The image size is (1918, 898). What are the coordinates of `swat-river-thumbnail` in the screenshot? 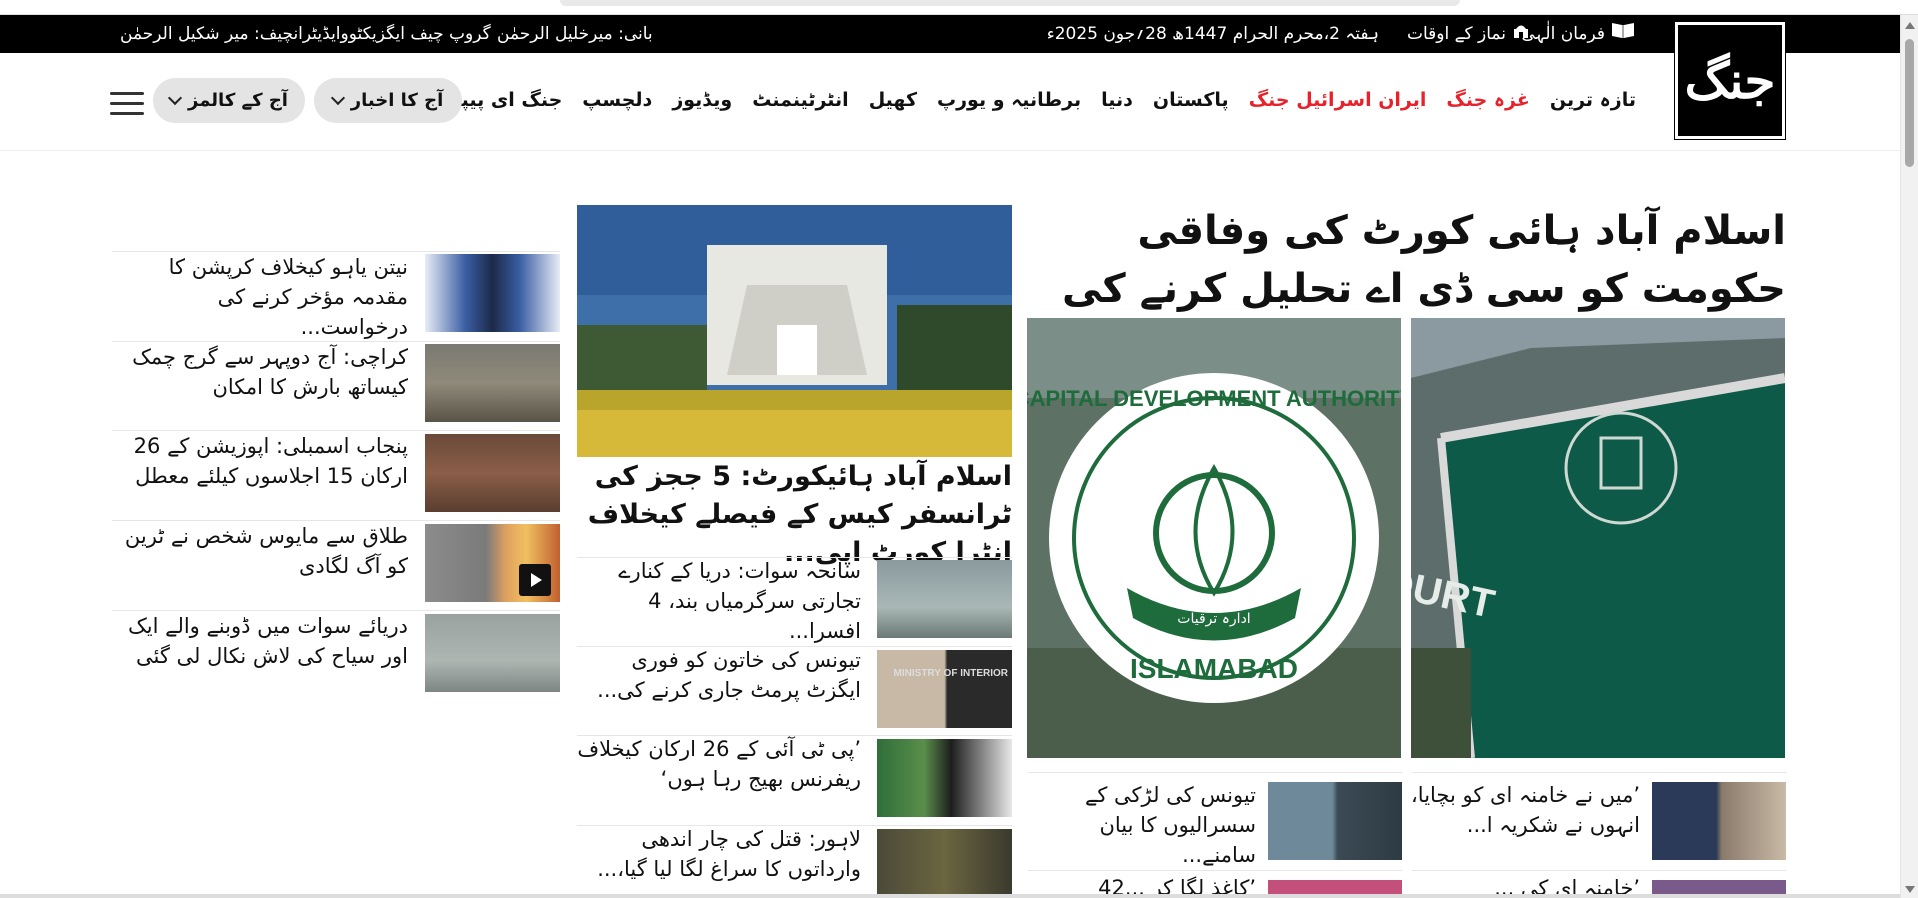 It's located at (944, 599).